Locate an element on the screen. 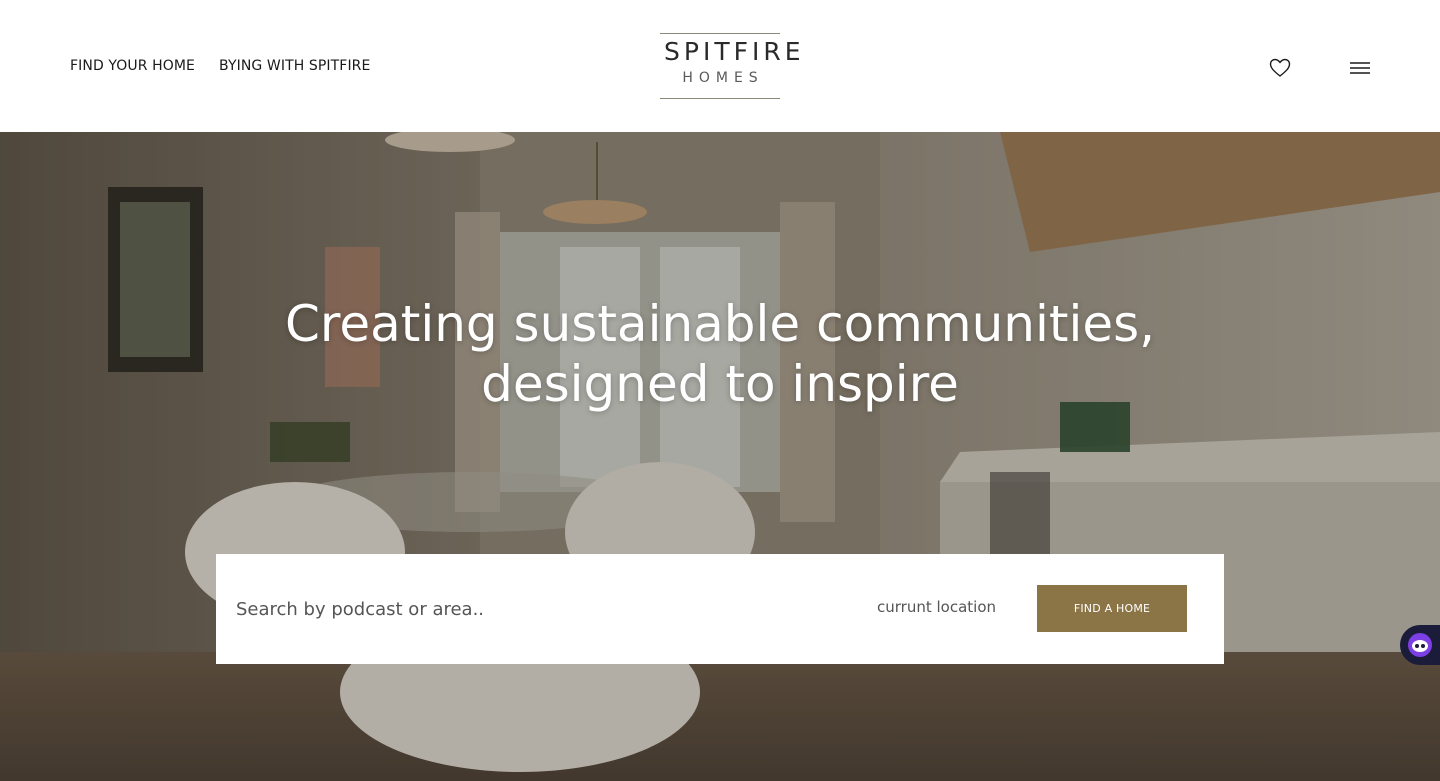 Image resolution: width=1440 pixels, height=781 pixels. hamburger-menu-icon is located at coordinates (1360, 68).